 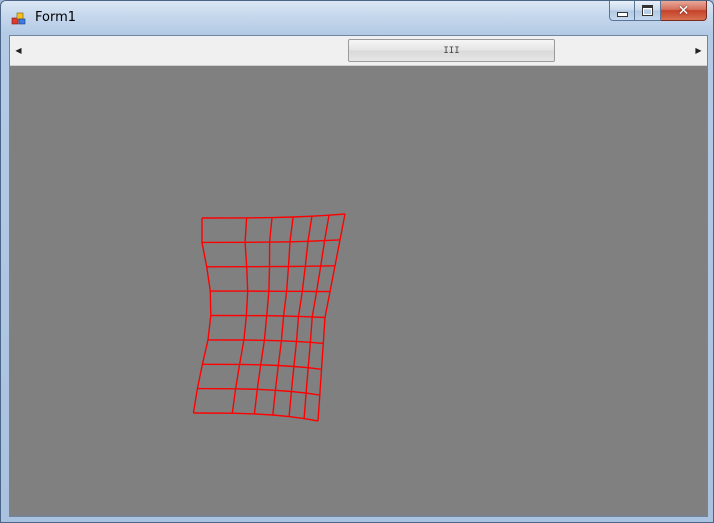 I want to click on maximize-icon, so click(x=647, y=10).